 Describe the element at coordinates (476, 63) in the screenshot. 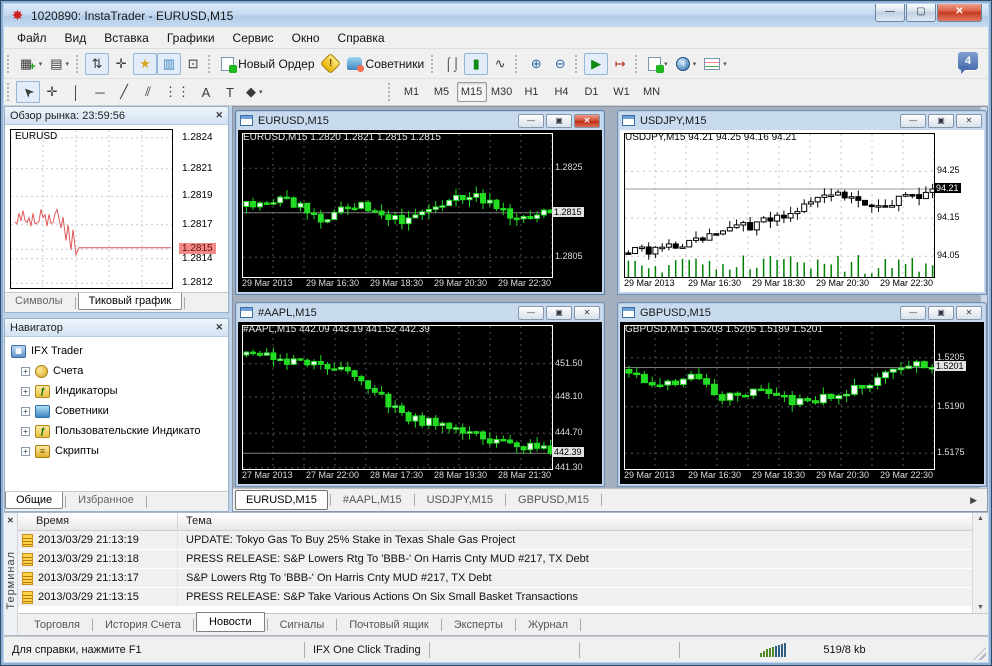

I see `candle-chart-icon: ▮` at that location.